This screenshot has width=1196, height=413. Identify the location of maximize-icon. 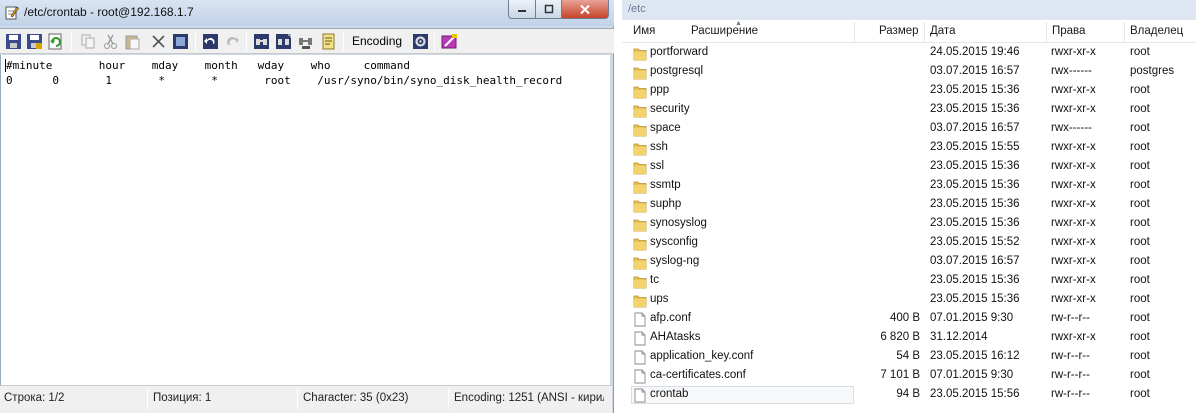
(548, 9).